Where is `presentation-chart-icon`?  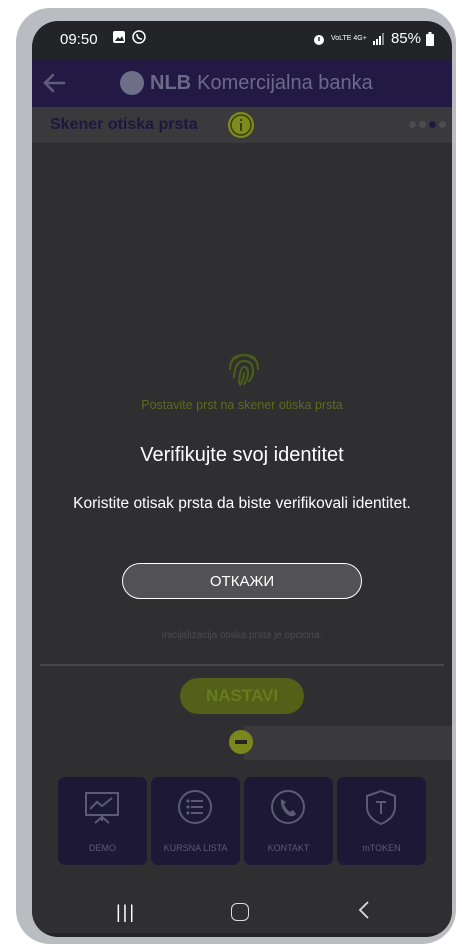 presentation-chart-icon is located at coordinates (102, 808).